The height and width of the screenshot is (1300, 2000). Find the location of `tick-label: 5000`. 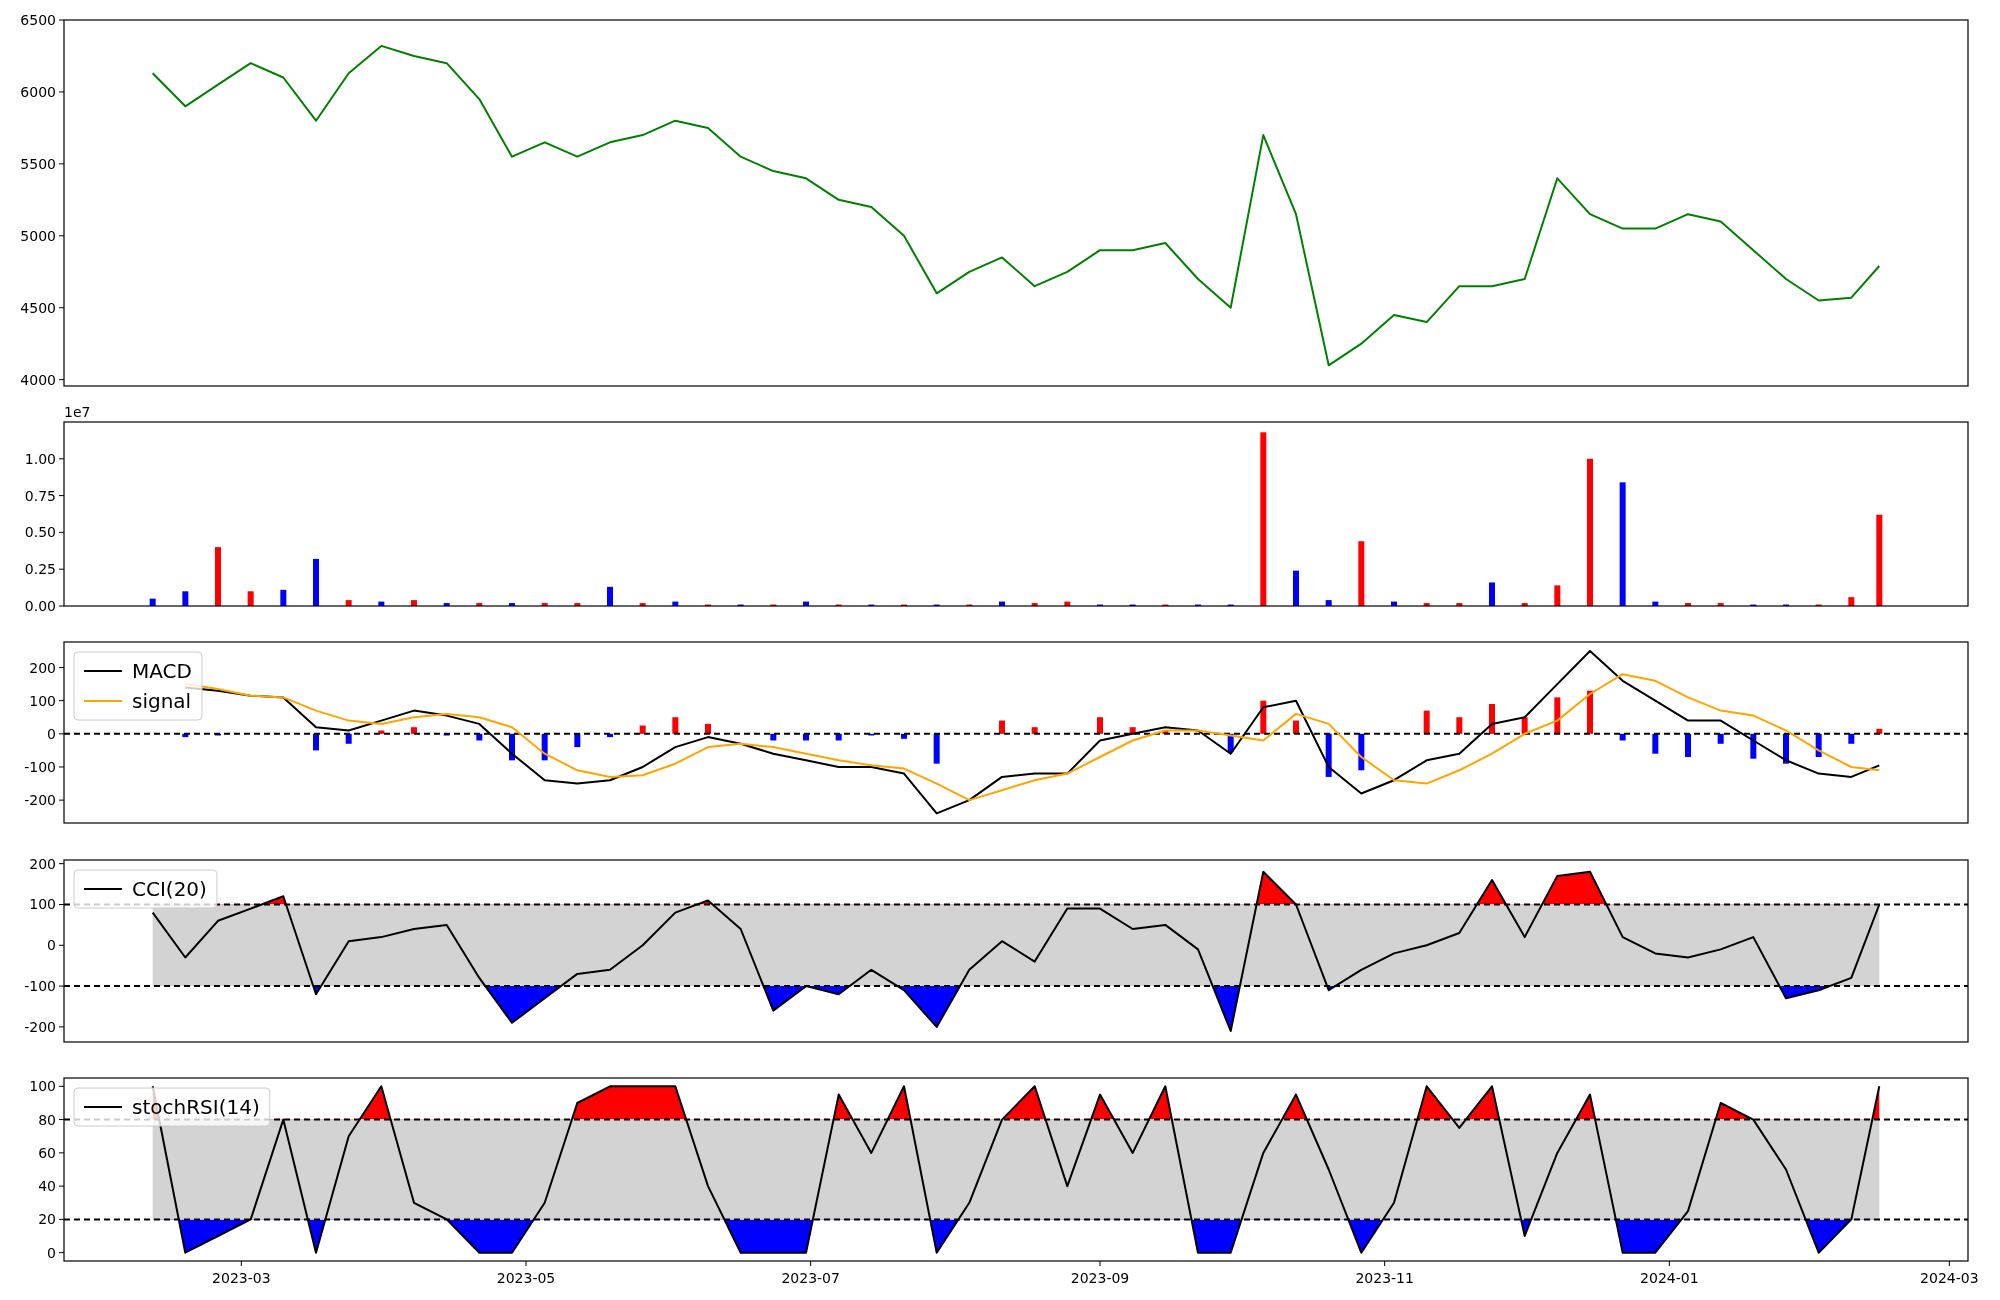

tick-label: 5000 is located at coordinates (38, 235).